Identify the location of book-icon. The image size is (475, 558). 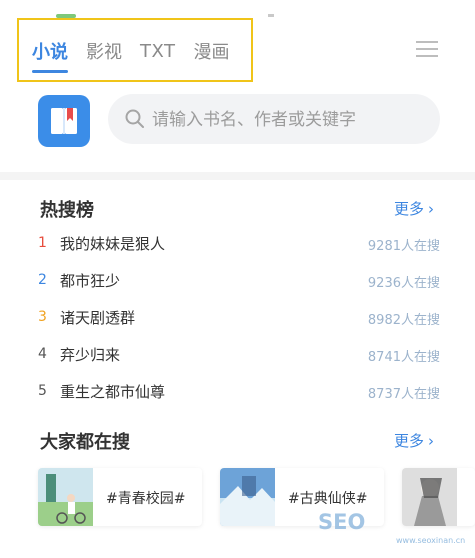
(64, 121).